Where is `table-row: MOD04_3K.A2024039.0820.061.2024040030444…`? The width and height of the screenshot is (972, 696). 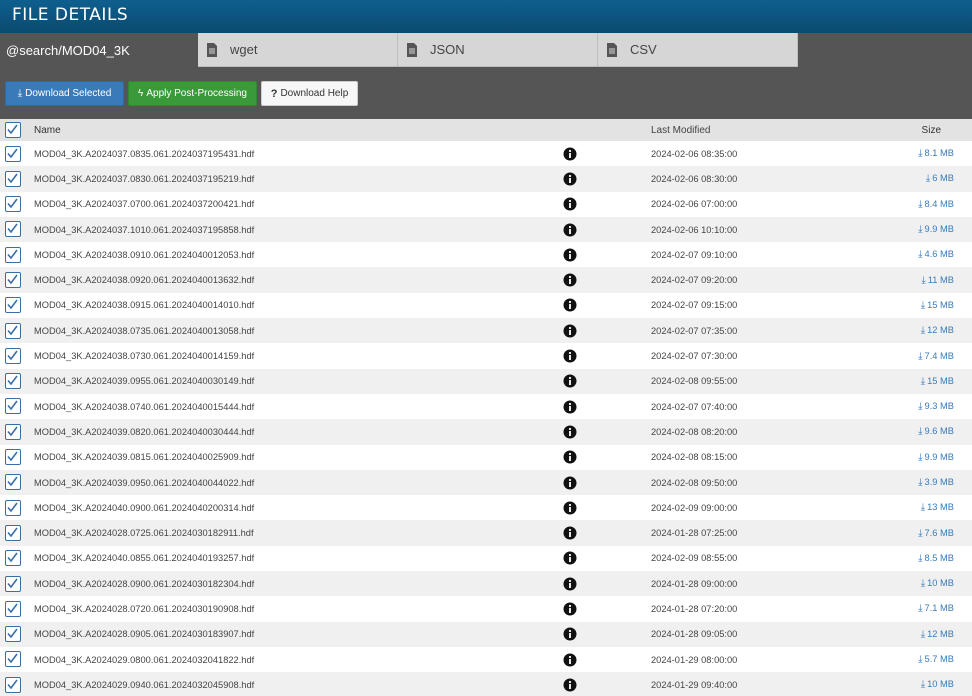
table-row: MOD04_3K.A2024039.0820.061.2024040030444… is located at coordinates (486, 432).